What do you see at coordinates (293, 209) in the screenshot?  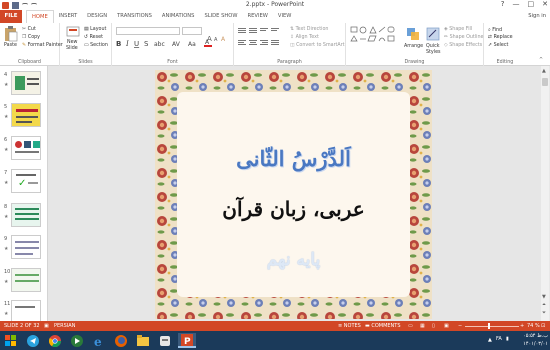 I see `slide-subtitle: عربی، زبان قرآن` at bounding box center [293, 209].